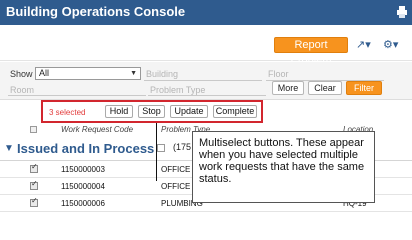 The width and height of the screenshot is (412, 240). What do you see at coordinates (206, 12) in the screenshot?
I see `title-bar: Building Operations Console` at bounding box center [206, 12].